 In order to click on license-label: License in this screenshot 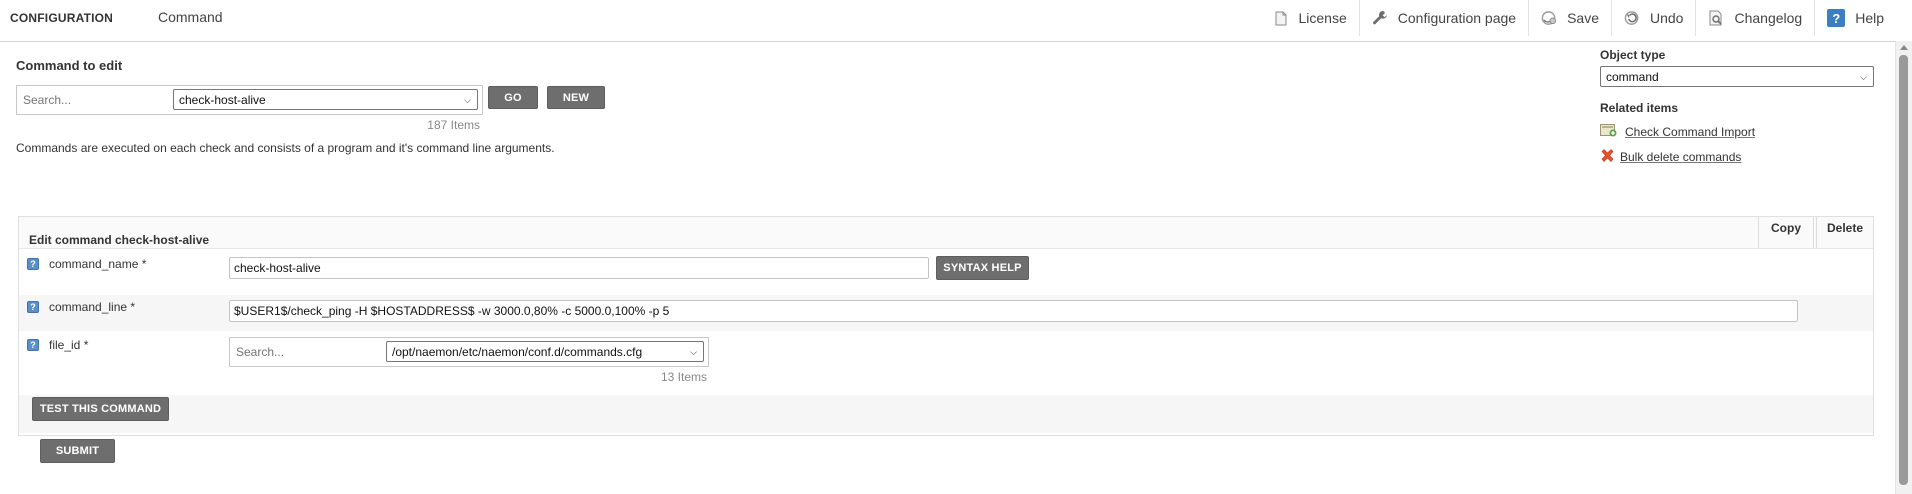, I will do `click(1322, 18)`.